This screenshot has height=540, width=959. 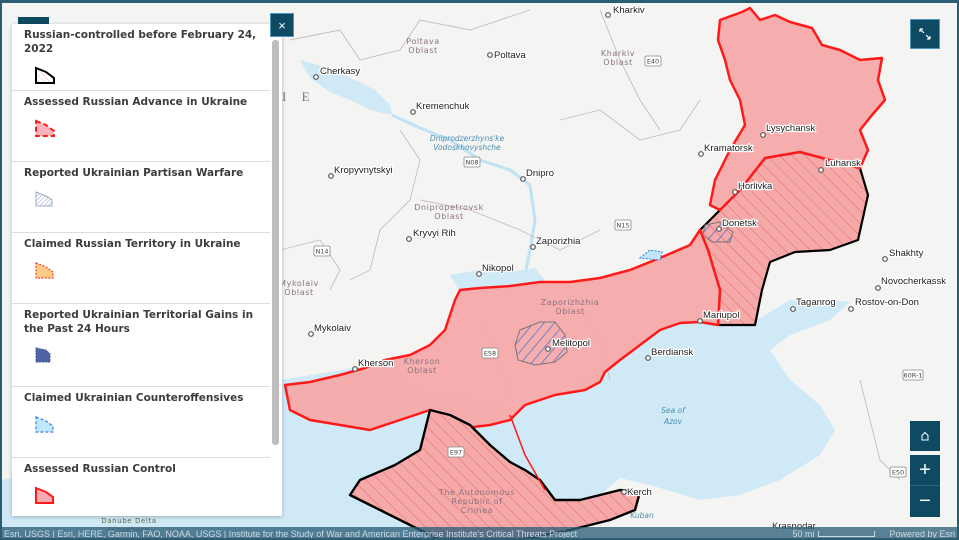 I want to click on svg-text: N14, so click(x=321, y=252).